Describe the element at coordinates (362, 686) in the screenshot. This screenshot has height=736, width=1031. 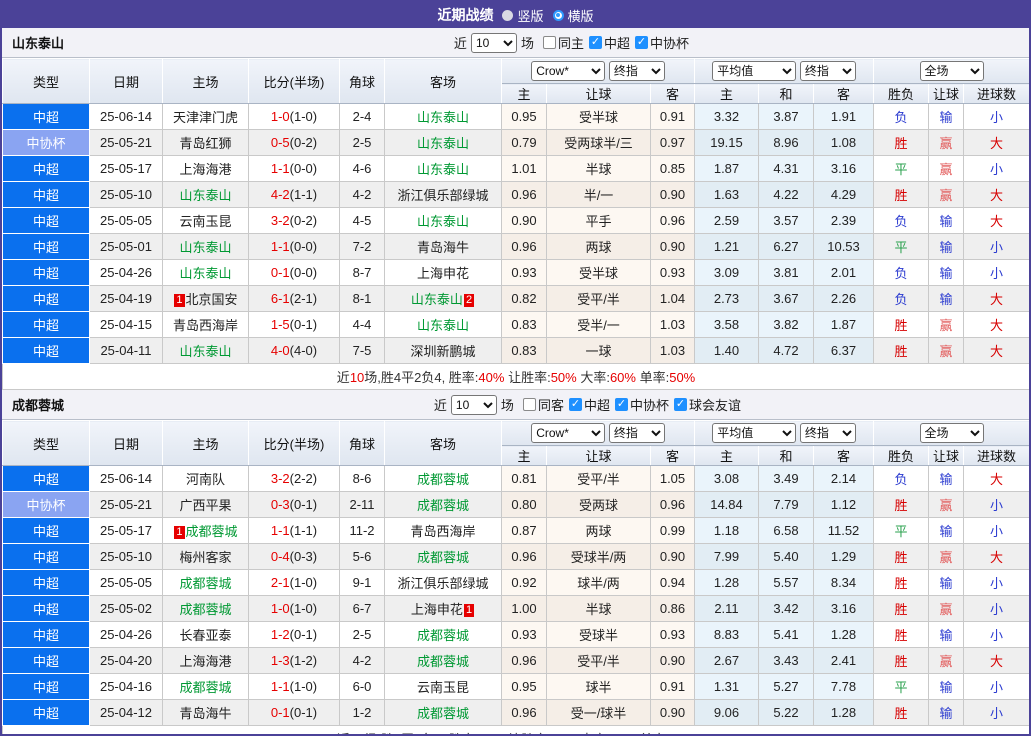
I see `corner-cell: 6-0` at that location.